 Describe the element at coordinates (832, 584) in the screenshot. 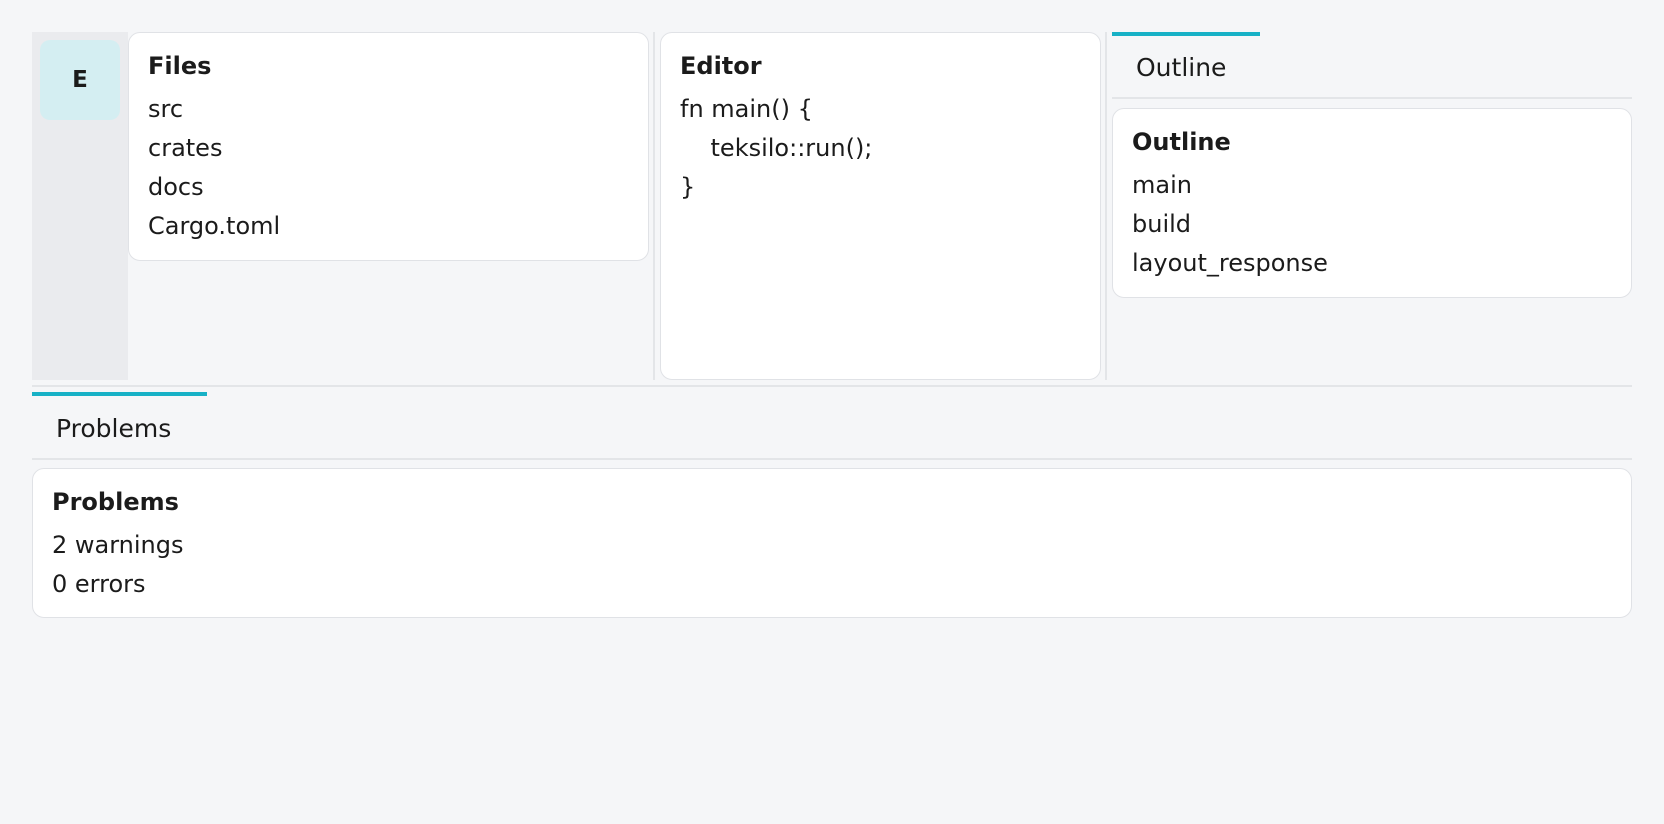

I see `problem-summary-item: 0 errors` at that location.